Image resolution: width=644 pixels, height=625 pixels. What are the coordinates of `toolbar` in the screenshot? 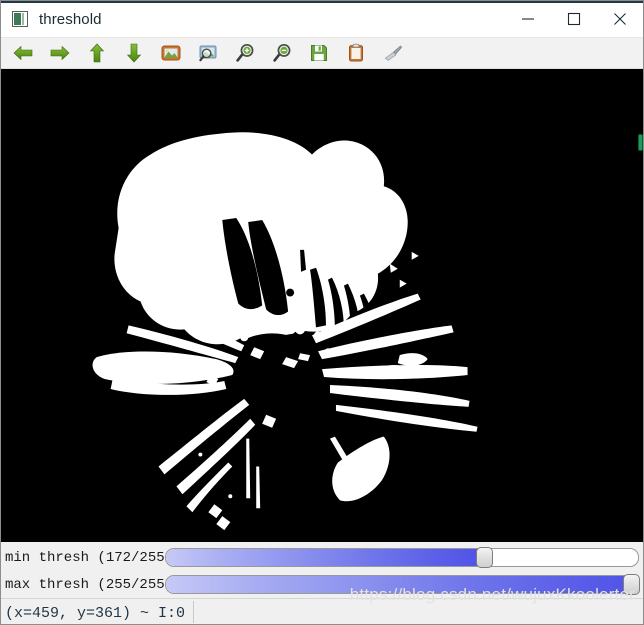 It's located at (322, 53).